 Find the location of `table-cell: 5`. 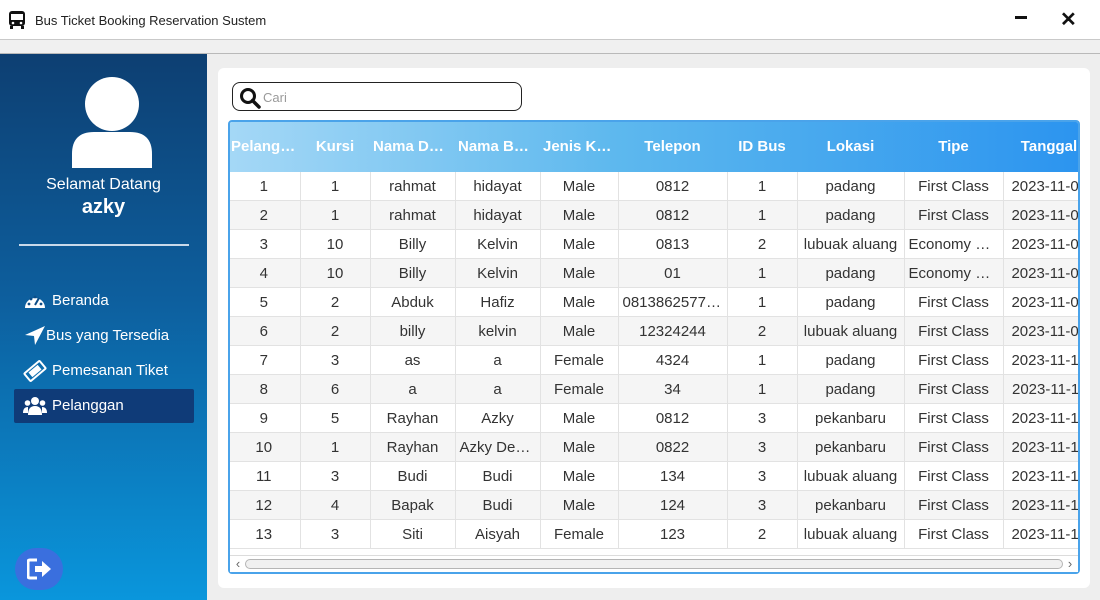

table-cell: 5 is located at coordinates (335, 418).